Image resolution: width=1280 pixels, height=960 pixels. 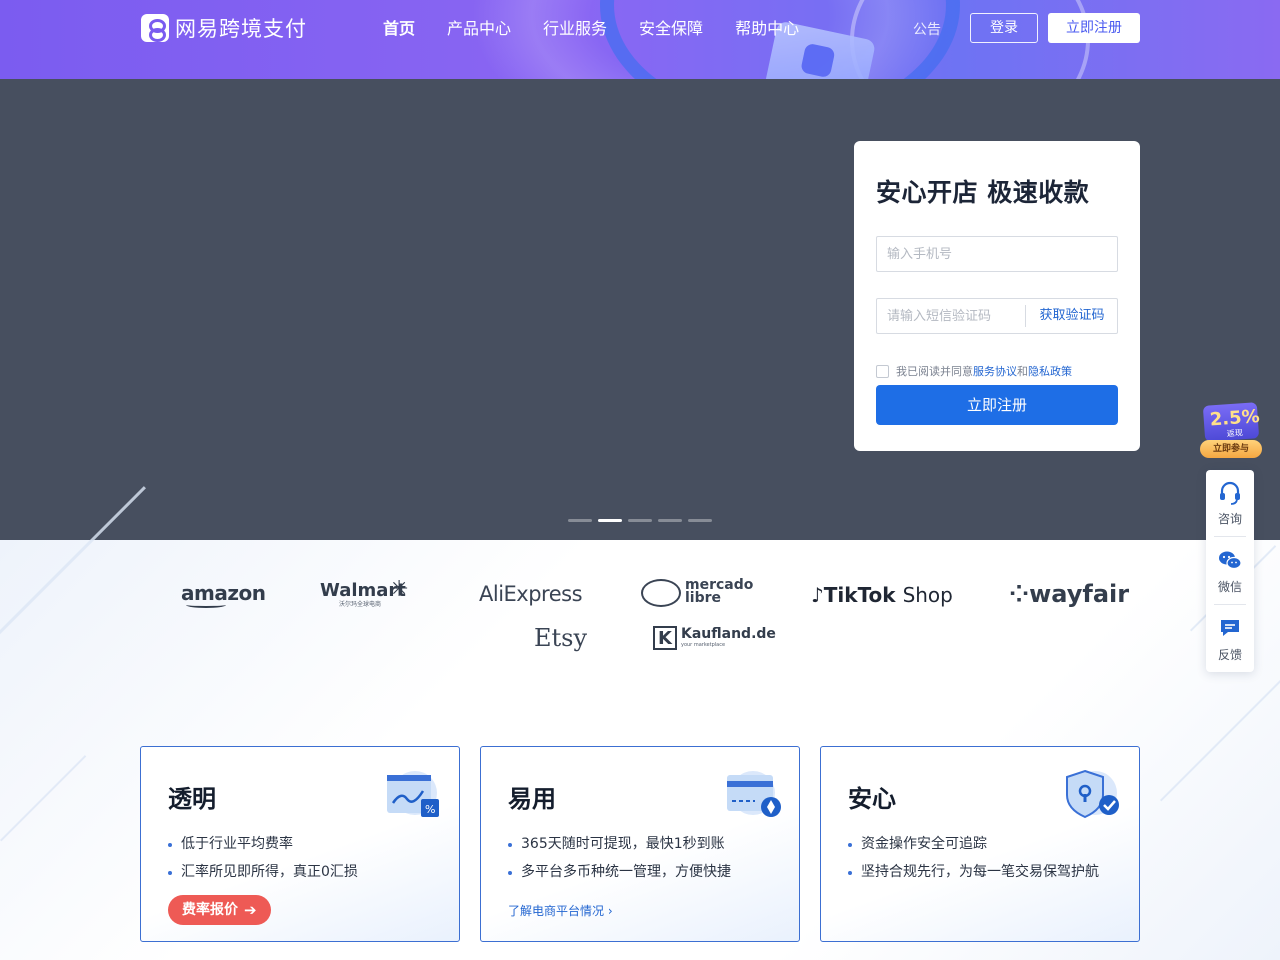 What do you see at coordinates (703, 645) in the screenshot?
I see `brand-kaufland-sub: your marketplace` at bounding box center [703, 645].